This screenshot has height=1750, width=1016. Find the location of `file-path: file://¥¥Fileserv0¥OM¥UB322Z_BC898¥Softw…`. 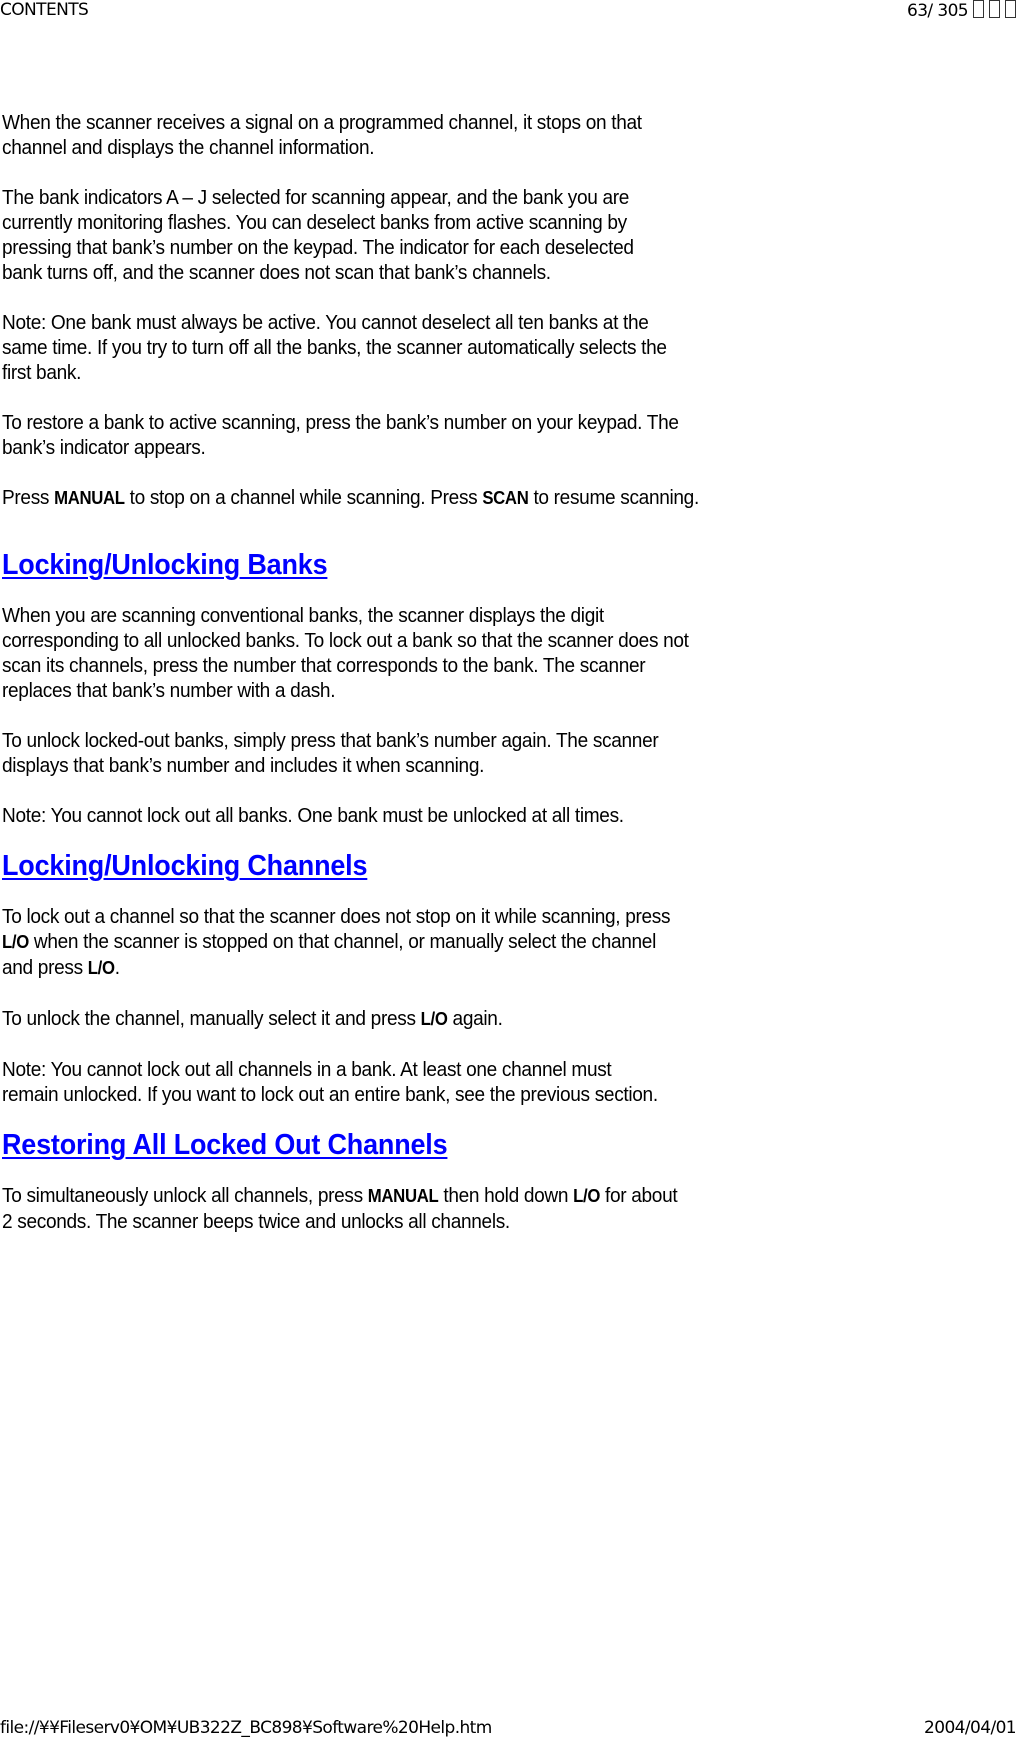

file-path: file://¥¥Fileserv0¥OM¥UB322Z_BC898¥Softw… is located at coordinates (246, 1728).